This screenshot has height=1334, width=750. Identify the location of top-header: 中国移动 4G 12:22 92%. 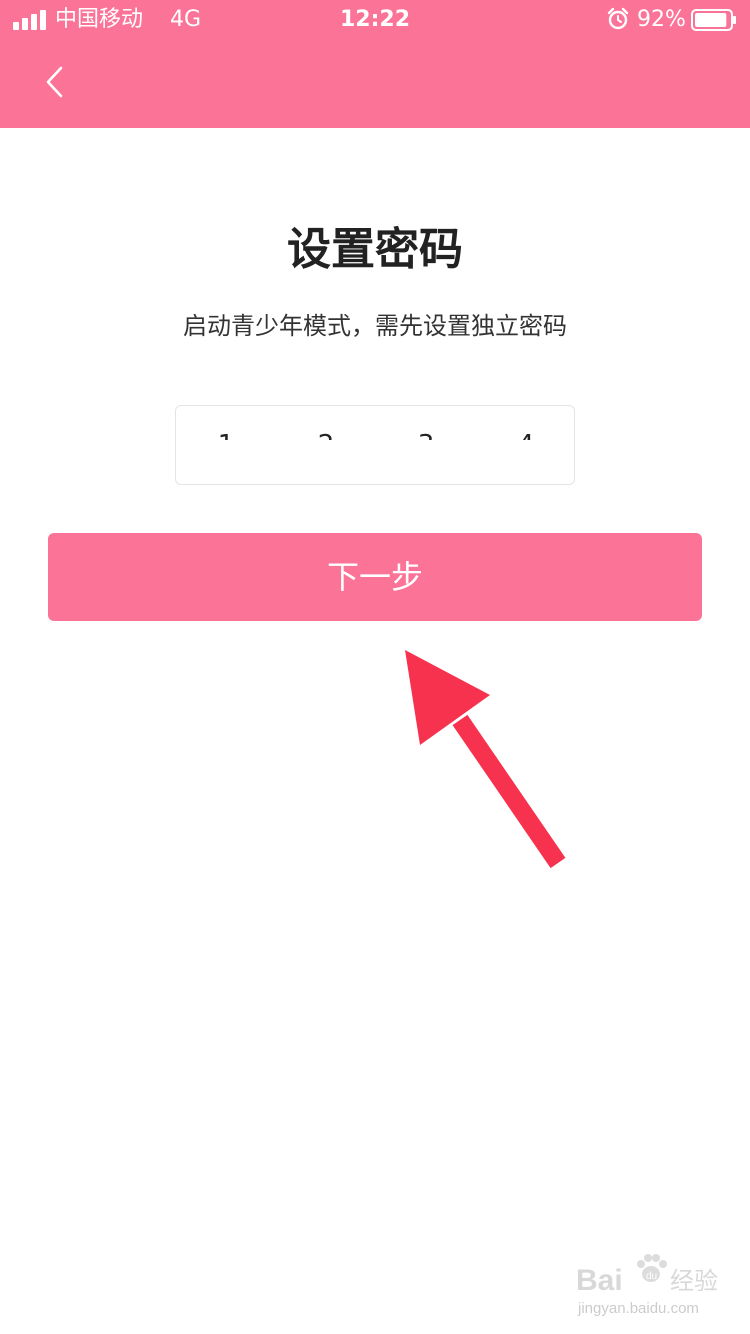
(375, 64).